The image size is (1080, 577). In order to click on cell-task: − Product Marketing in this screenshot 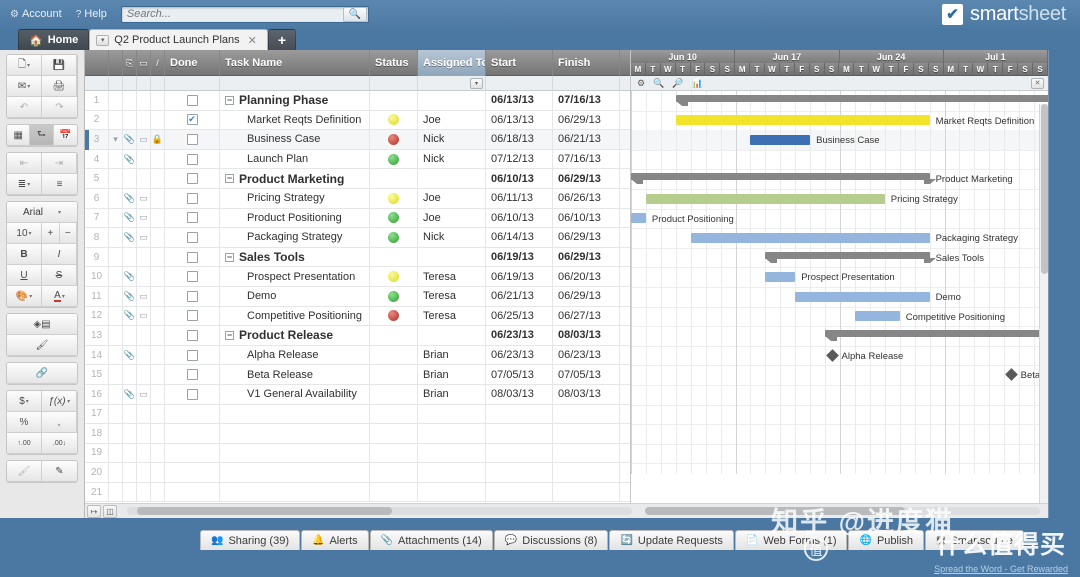, I will do `click(295, 178)`.